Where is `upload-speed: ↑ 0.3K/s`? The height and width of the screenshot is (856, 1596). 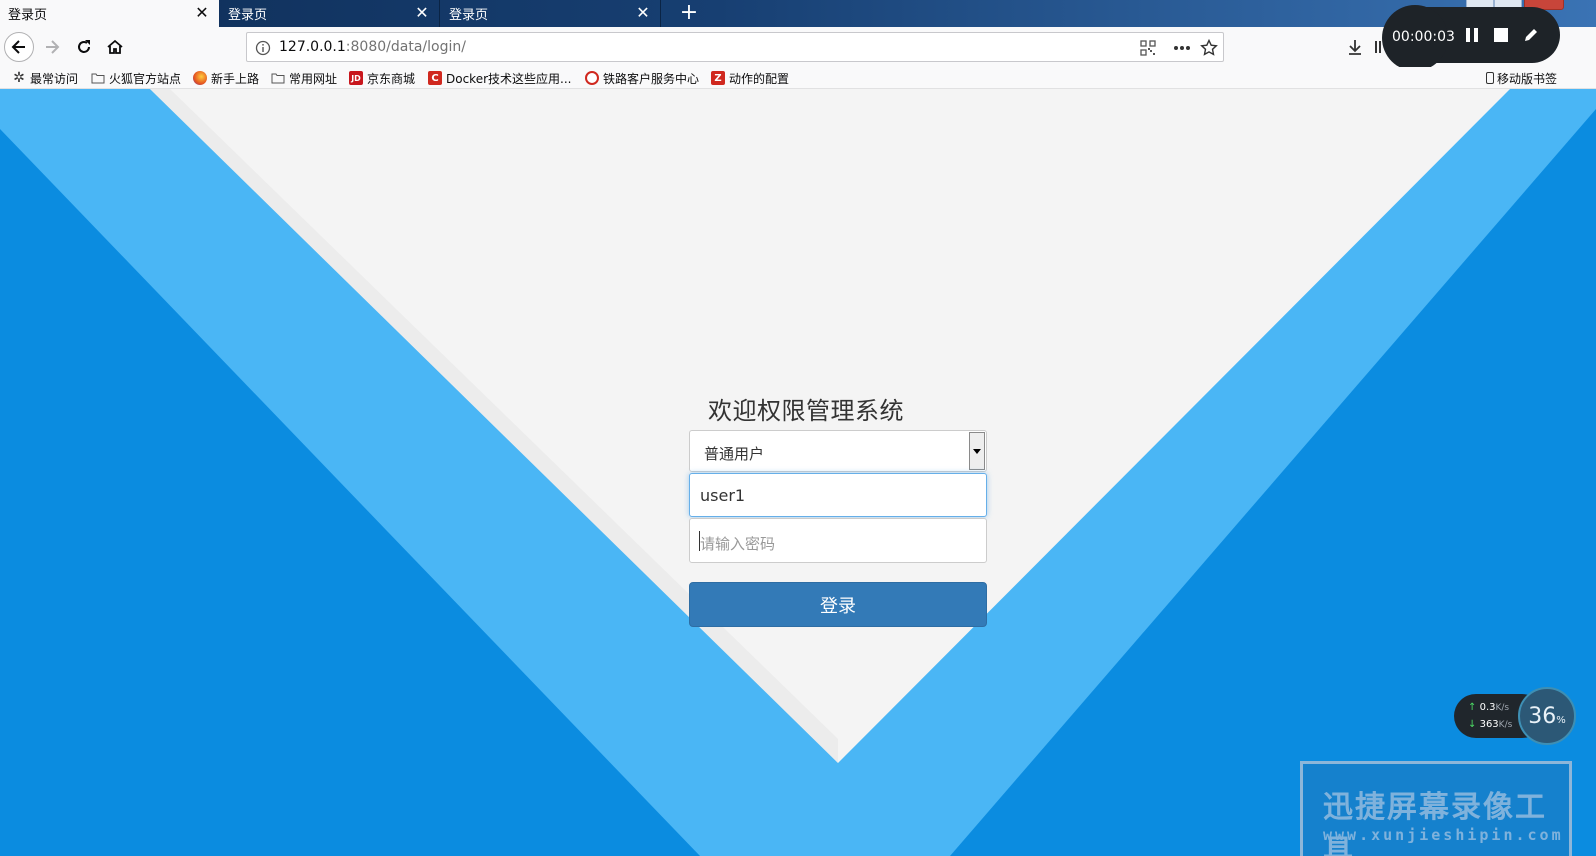
upload-speed: ↑ 0.3K/s is located at coordinates (1488, 707).